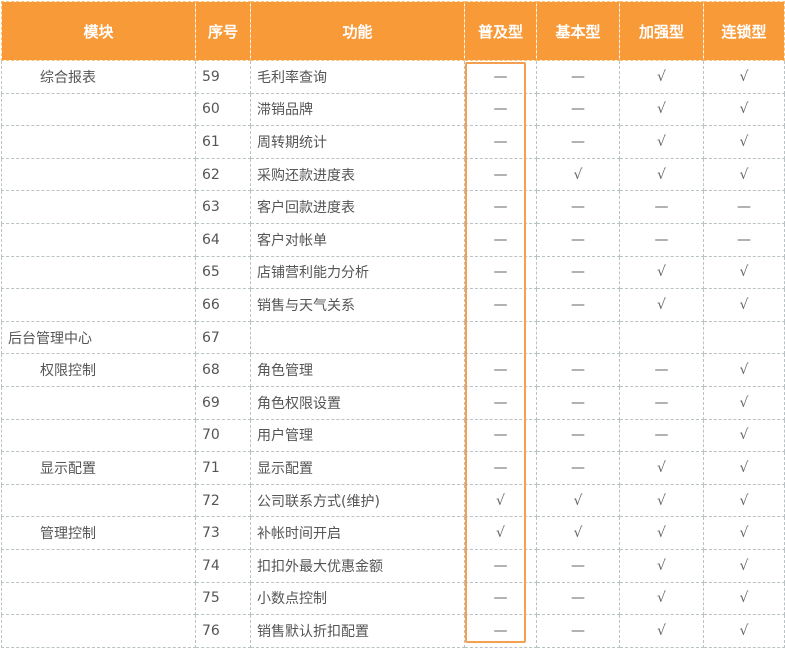 This screenshot has height=649, width=785. I want to click on chain-cell: —, so click(744, 239).